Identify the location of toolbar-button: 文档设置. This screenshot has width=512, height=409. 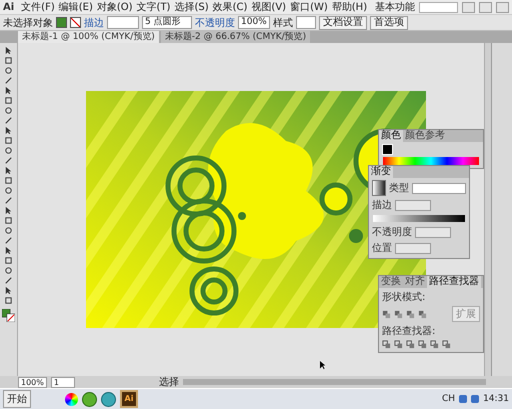
(343, 23).